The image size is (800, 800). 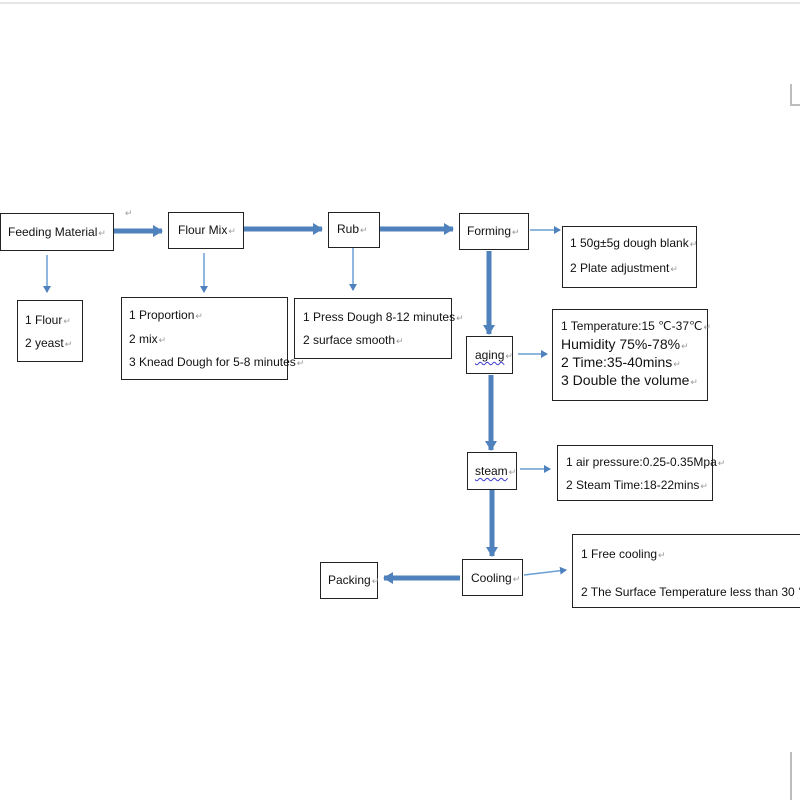 I want to click on node-aging: aging↵, so click(x=489, y=355).